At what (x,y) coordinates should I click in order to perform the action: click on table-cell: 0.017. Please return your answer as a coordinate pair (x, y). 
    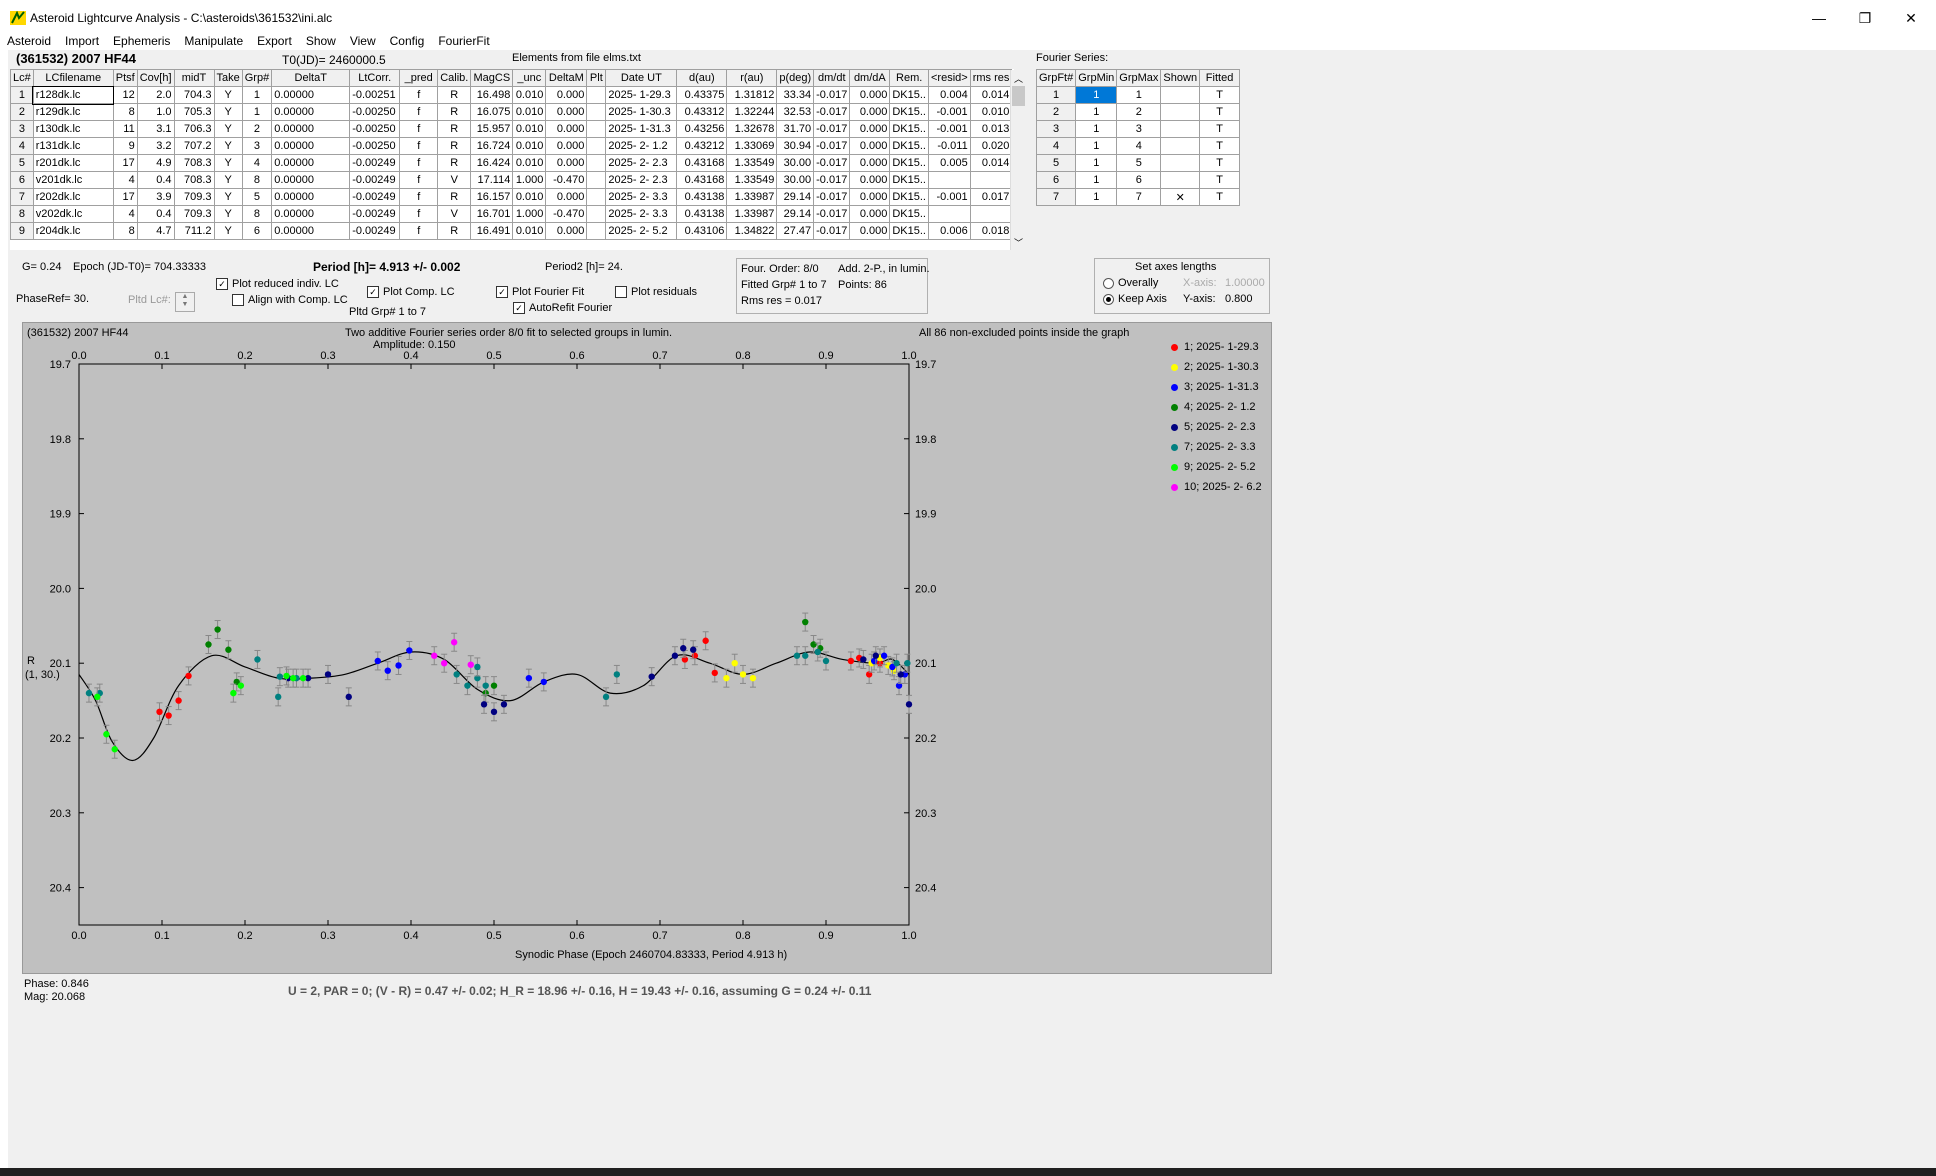
    Looking at the image, I should click on (991, 197).